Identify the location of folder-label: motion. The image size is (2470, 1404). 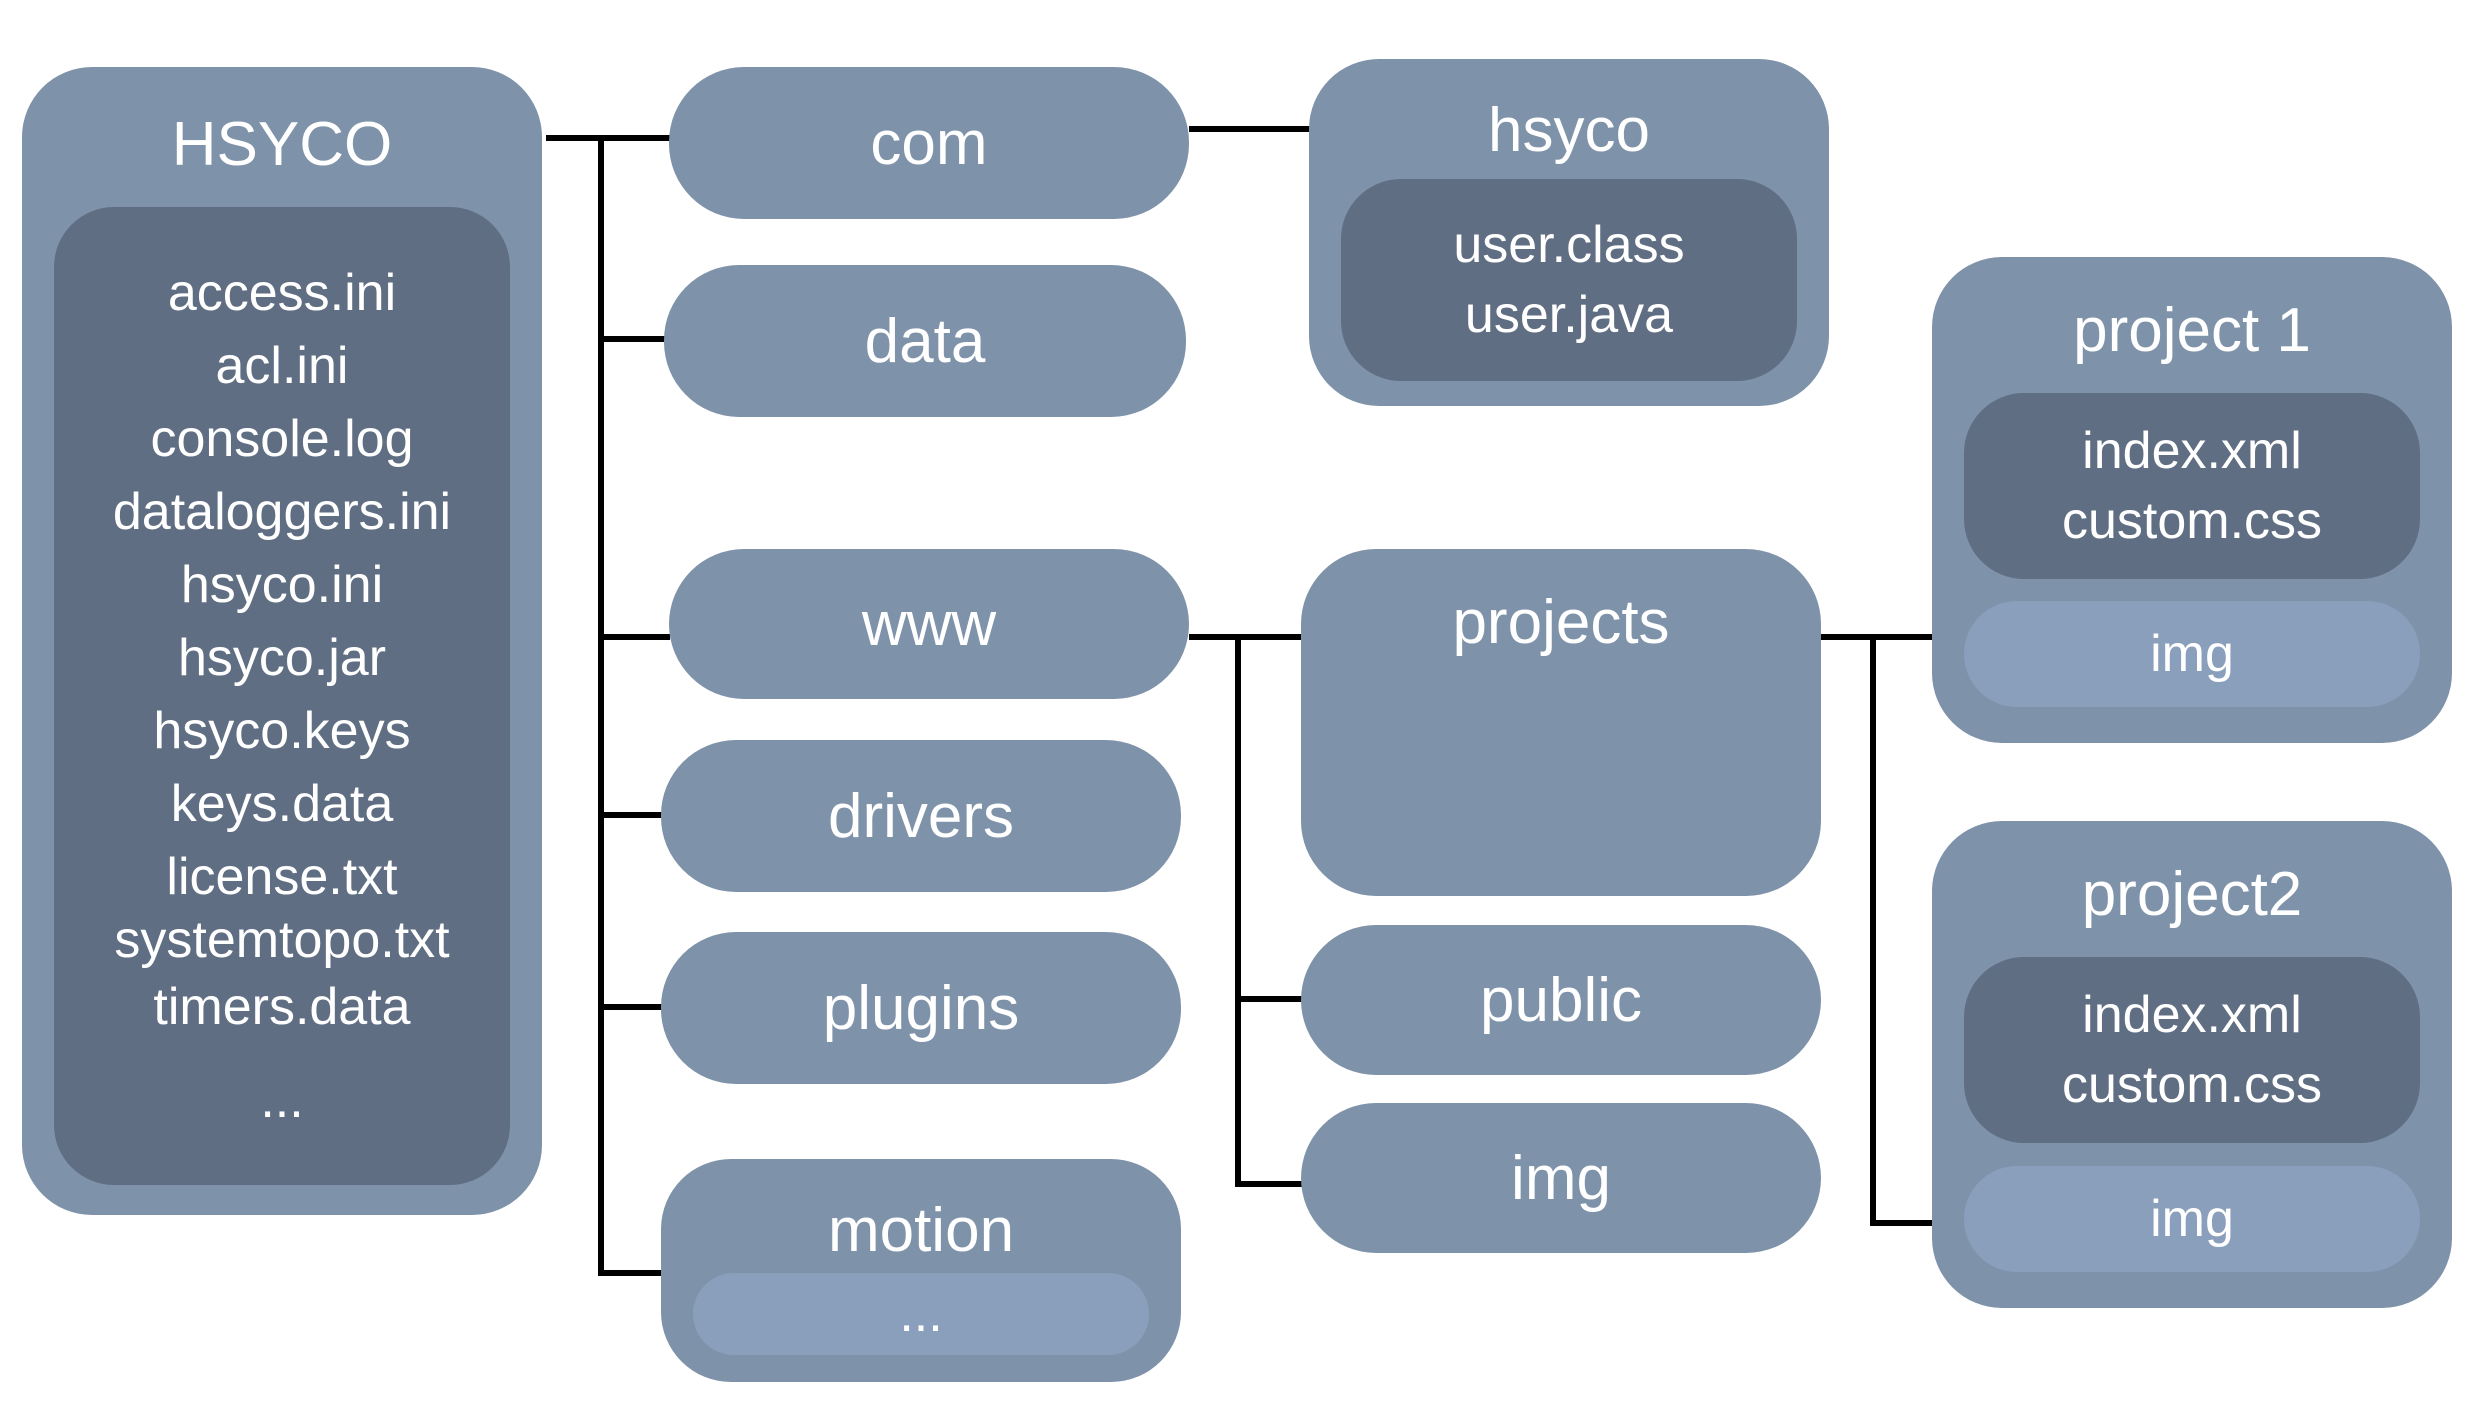
(921, 1230).